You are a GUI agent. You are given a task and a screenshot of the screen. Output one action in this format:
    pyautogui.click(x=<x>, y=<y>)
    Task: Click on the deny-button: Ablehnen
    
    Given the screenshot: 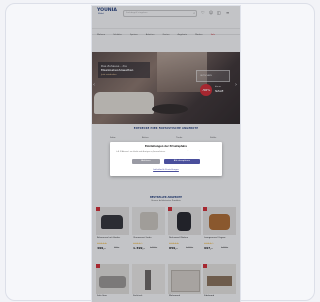 What is the action you would take?
    pyautogui.click(x=146, y=161)
    